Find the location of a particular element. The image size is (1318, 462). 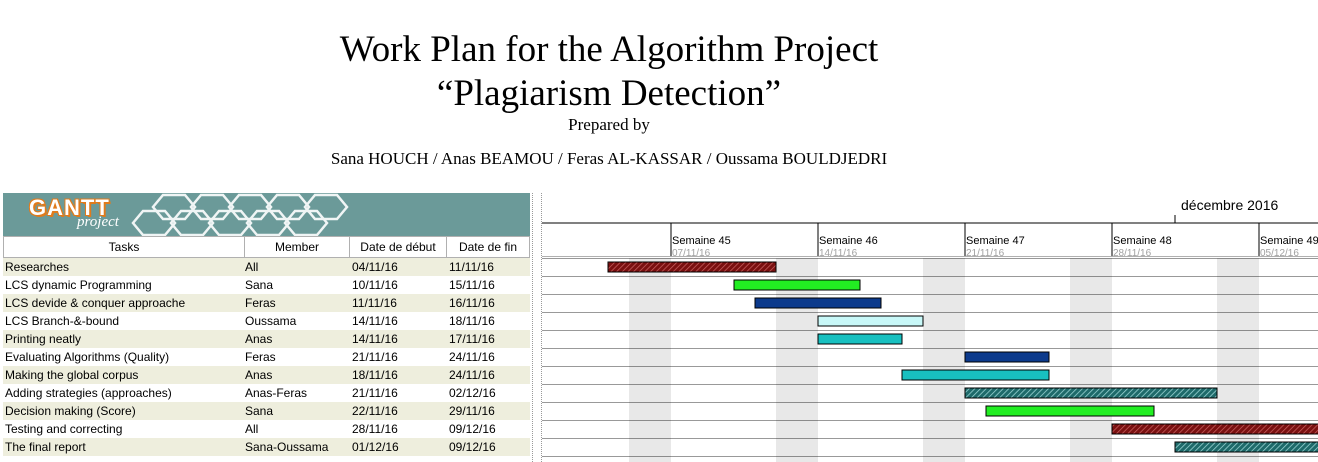

week-label: Semaine 47 is located at coordinates (995, 241).